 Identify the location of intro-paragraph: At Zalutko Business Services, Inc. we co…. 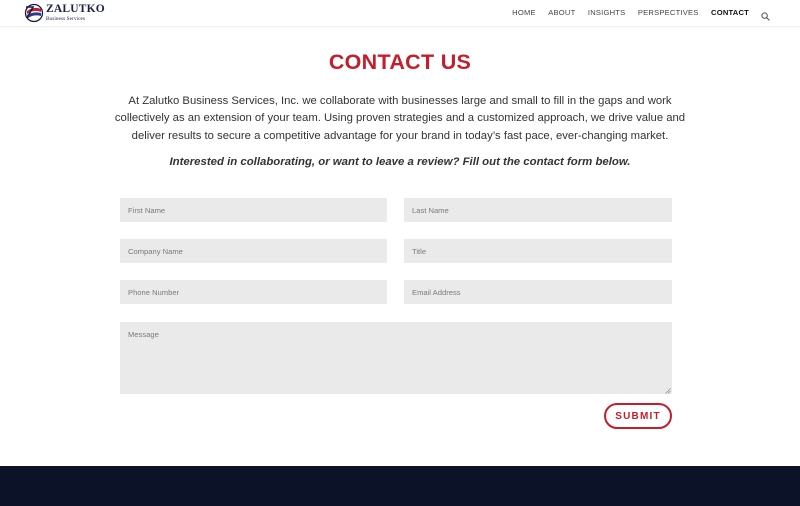
(400, 118).